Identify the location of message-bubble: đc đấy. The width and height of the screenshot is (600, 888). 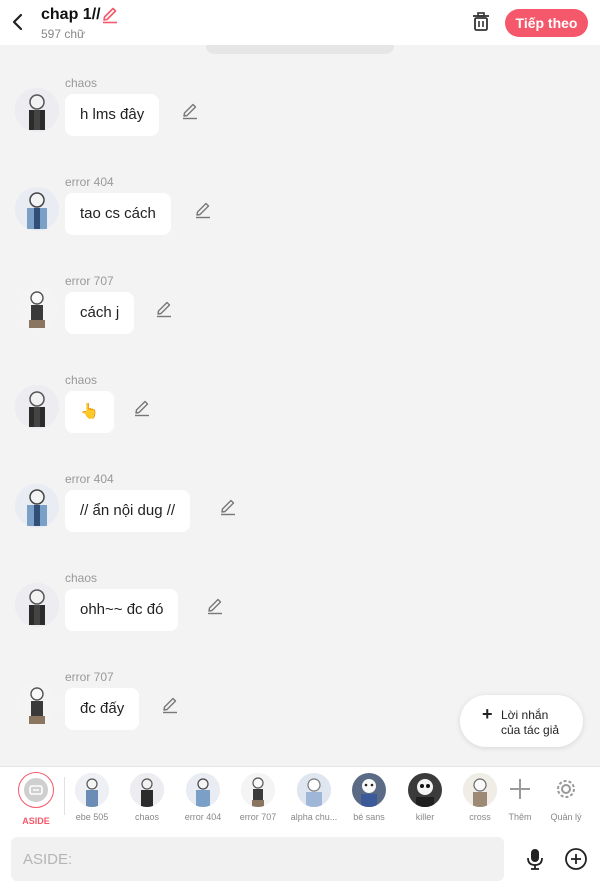
(102, 709).